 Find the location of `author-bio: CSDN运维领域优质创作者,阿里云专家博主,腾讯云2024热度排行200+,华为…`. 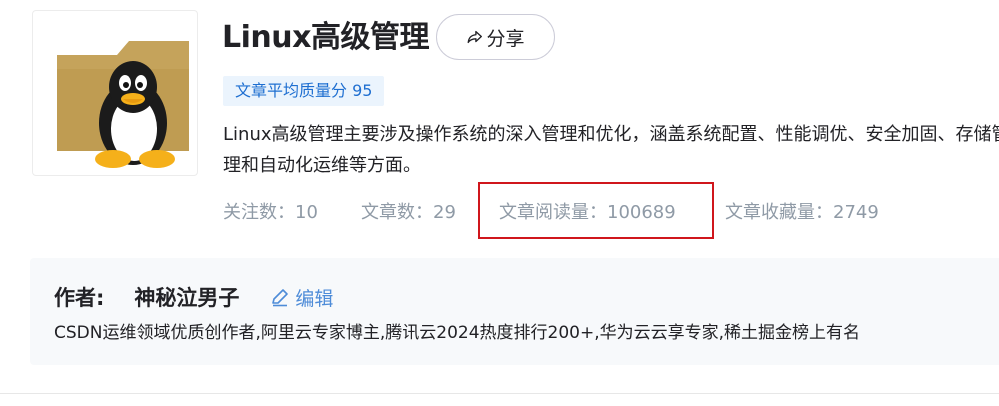

author-bio: CSDN运维领域优质创作者,阿里云专家博主,腾讯云2024热度排行200+,华为… is located at coordinates (457, 333).